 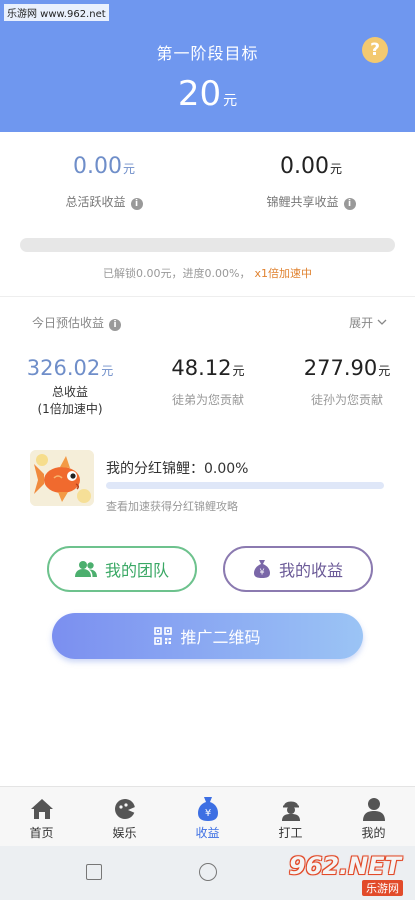 I want to click on total-forecast-unit: 元, so click(x=107, y=371).